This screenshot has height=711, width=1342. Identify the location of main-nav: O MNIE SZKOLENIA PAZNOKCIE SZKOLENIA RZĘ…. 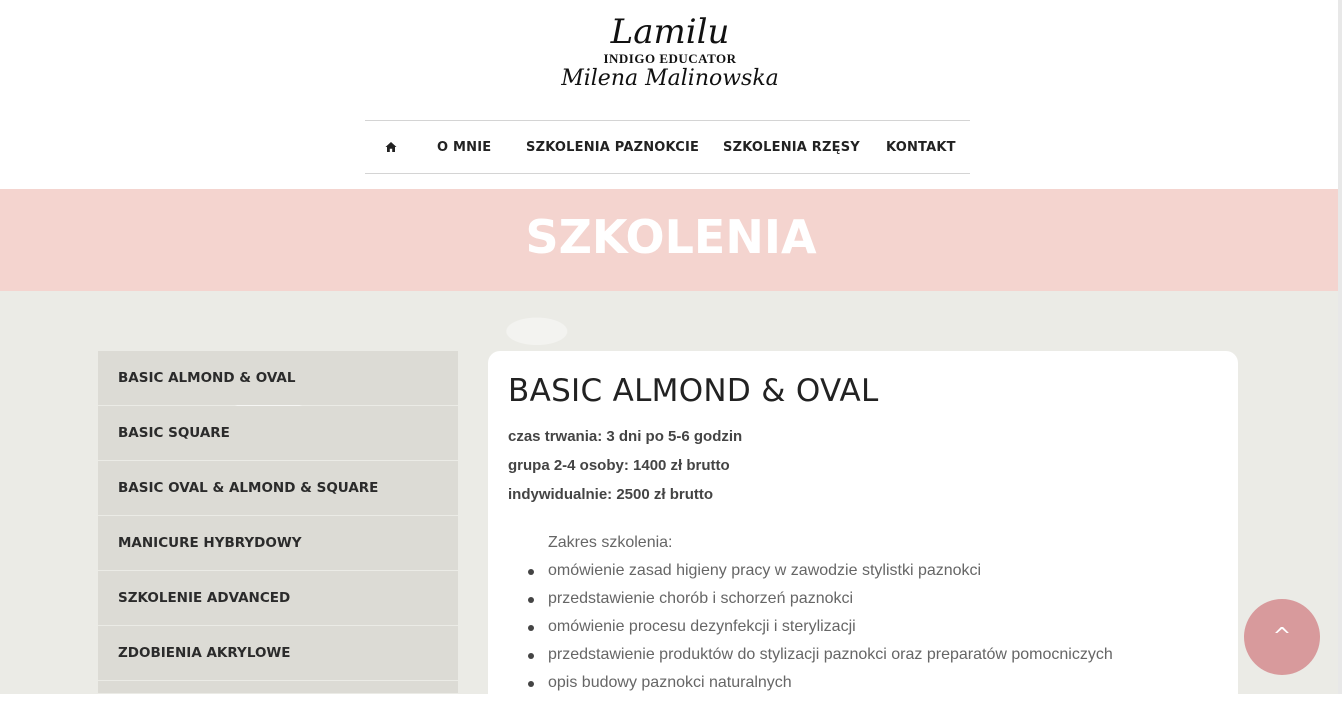
(667, 147).